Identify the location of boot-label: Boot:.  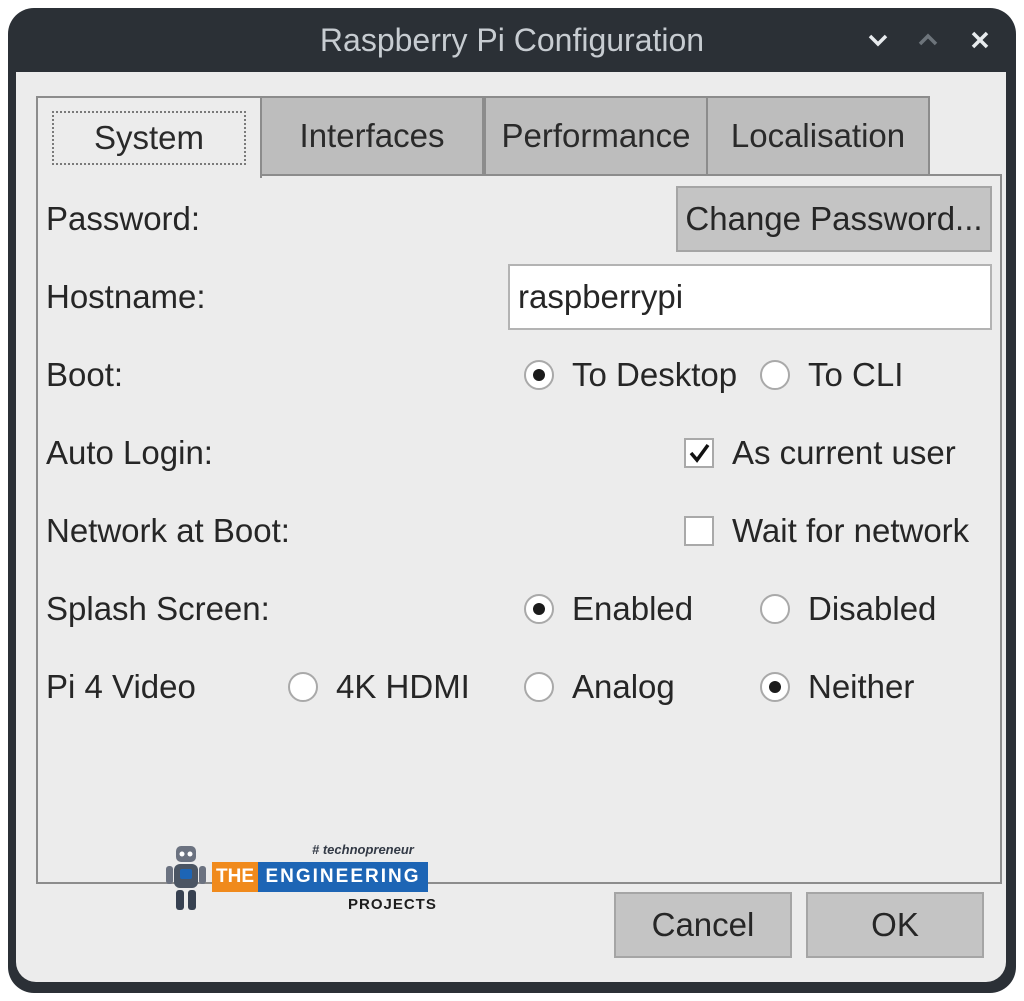
(85, 374).